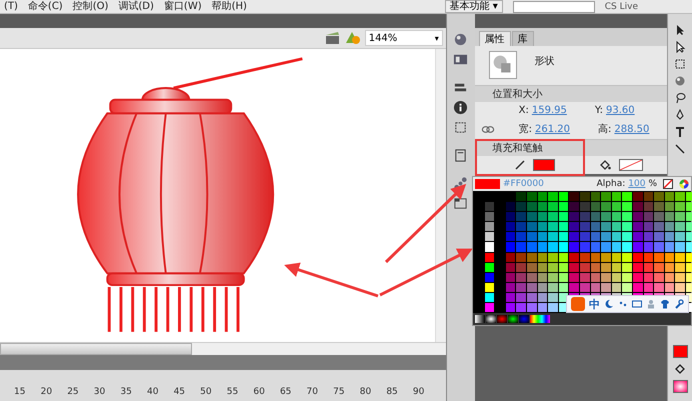 The image size is (692, 401). What do you see at coordinates (680, 149) in the screenshot?
I see `line-tool-icon` at bounding box center [680, 149].